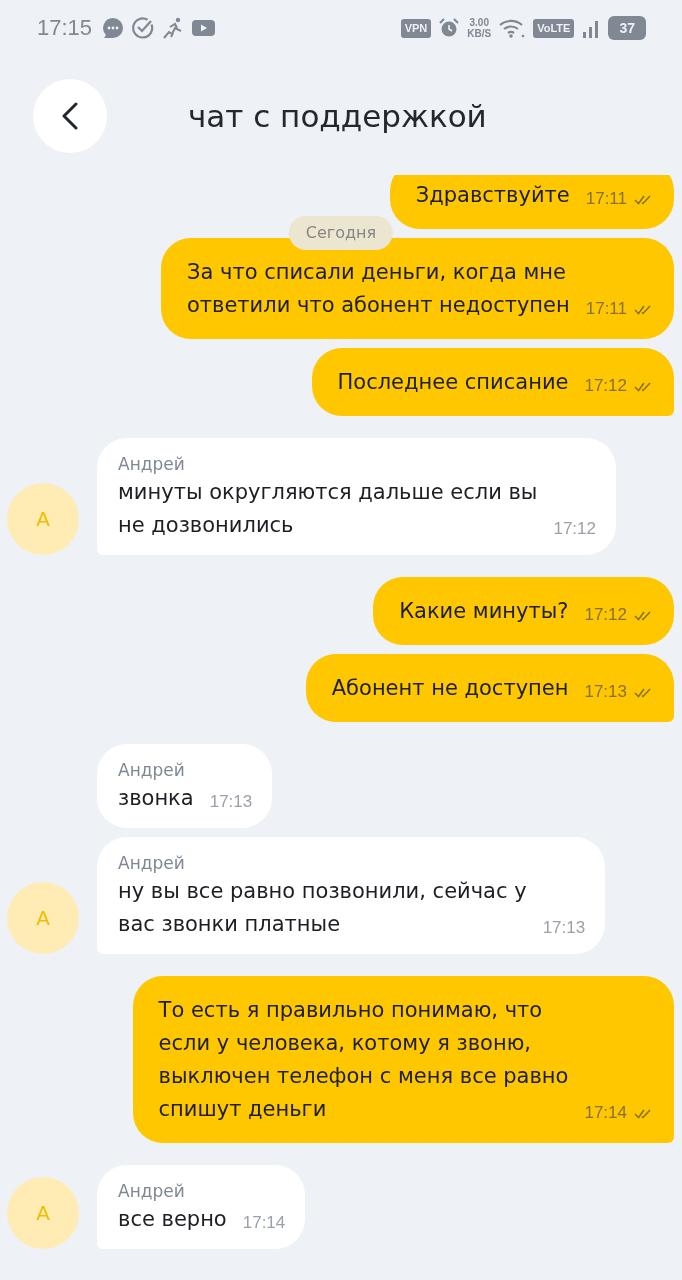  What do you see at coordinates (453, 382) in the screenshot?
I see `message-text: Последнее списание` at bounding box center [453, 382].